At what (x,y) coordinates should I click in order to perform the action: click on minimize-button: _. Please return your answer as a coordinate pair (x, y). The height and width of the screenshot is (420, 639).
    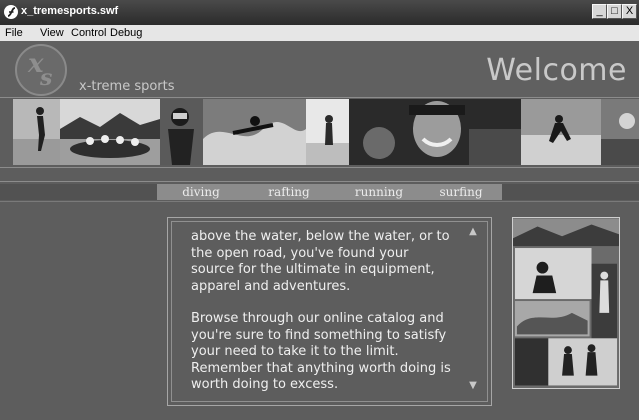
    Looking at the image, I should click on (599, 11).